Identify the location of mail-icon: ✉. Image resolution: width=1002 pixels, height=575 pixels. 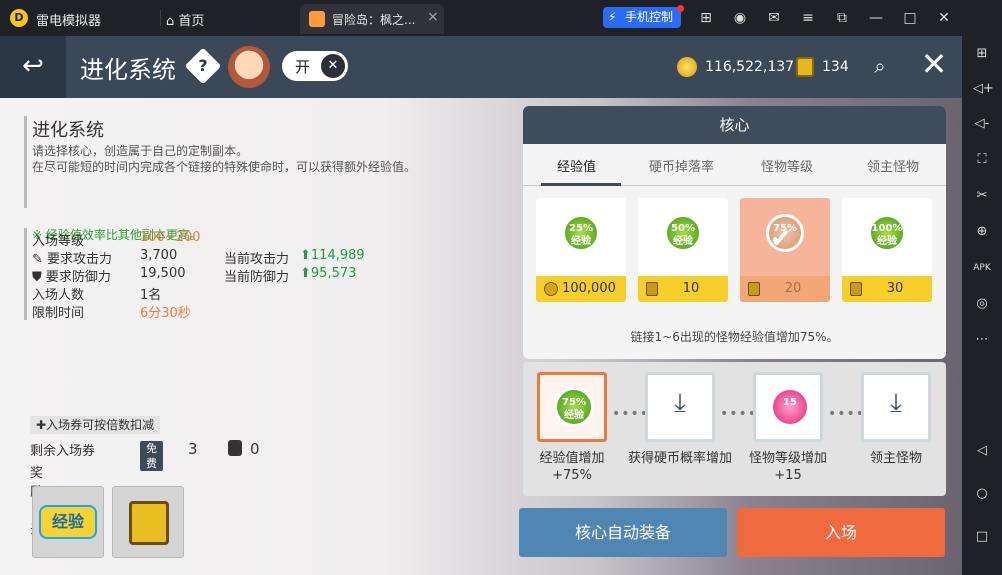
(774, 18).